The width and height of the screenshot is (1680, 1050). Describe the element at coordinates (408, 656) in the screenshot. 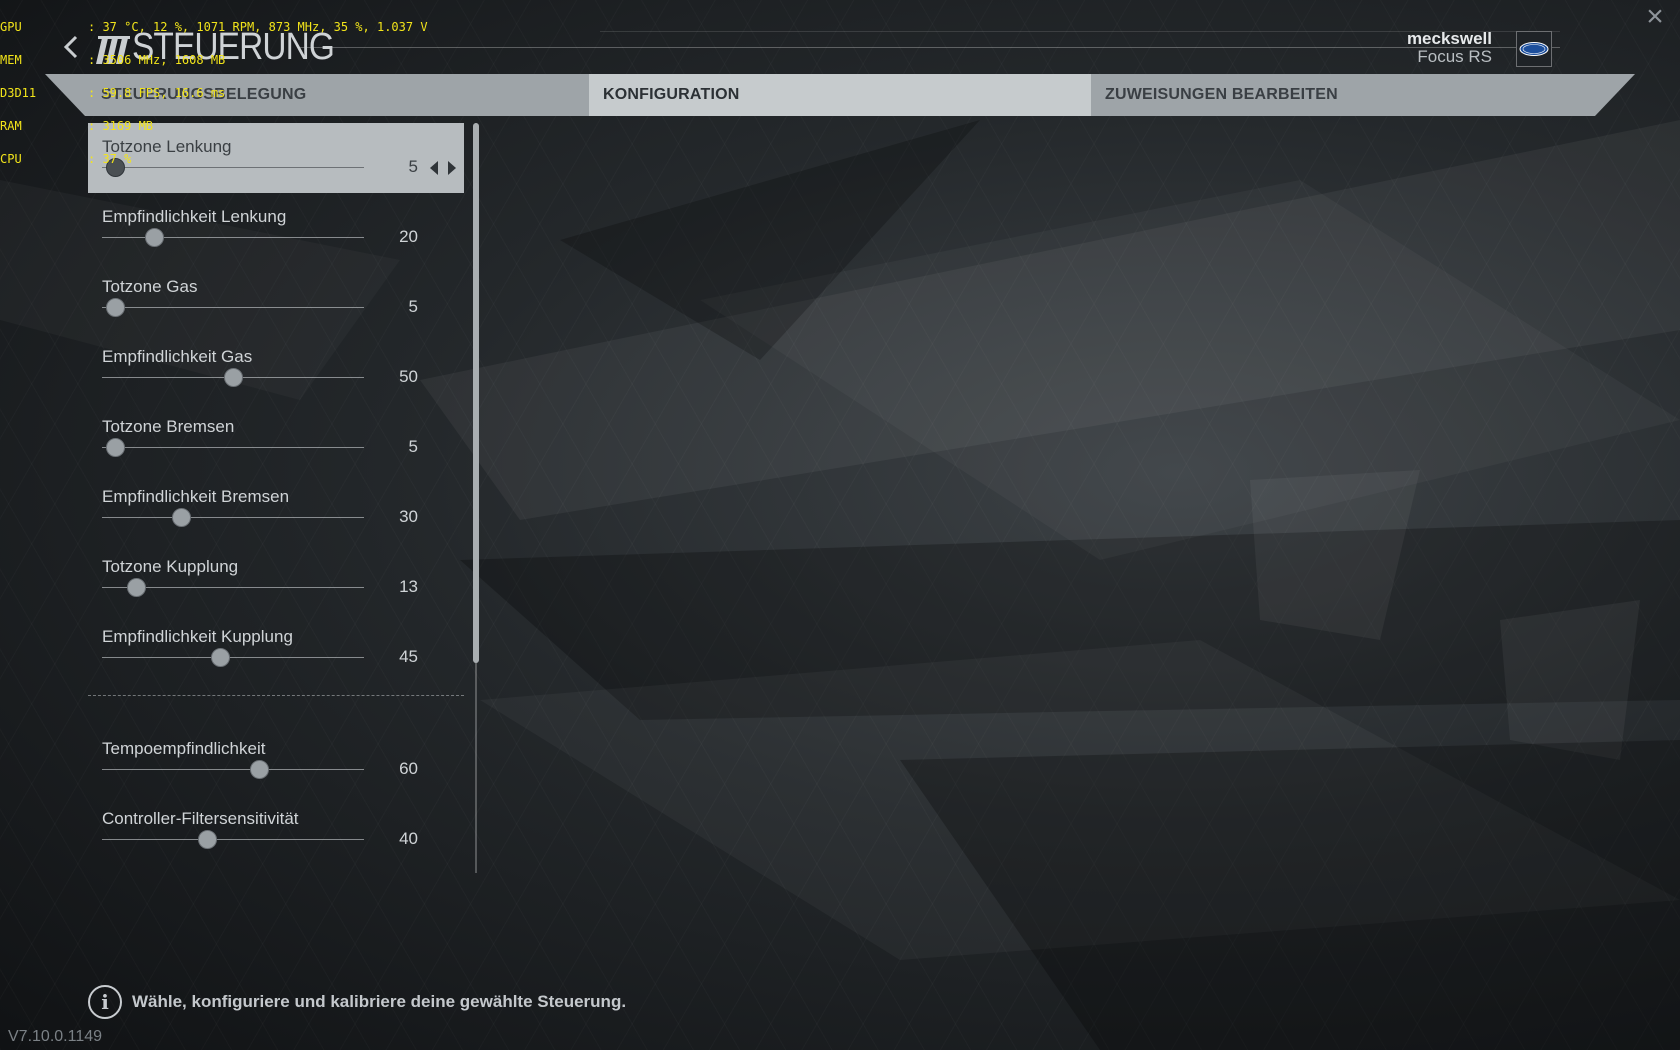

I see `setting-value: 45` at that location.